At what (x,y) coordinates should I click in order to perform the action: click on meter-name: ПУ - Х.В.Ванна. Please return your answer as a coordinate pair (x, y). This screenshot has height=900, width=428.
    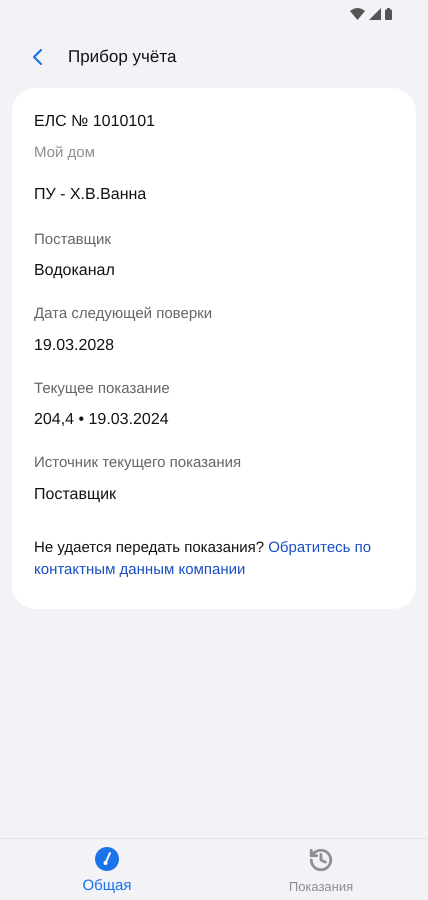
    Looking at the image, I should click on (91, 194).